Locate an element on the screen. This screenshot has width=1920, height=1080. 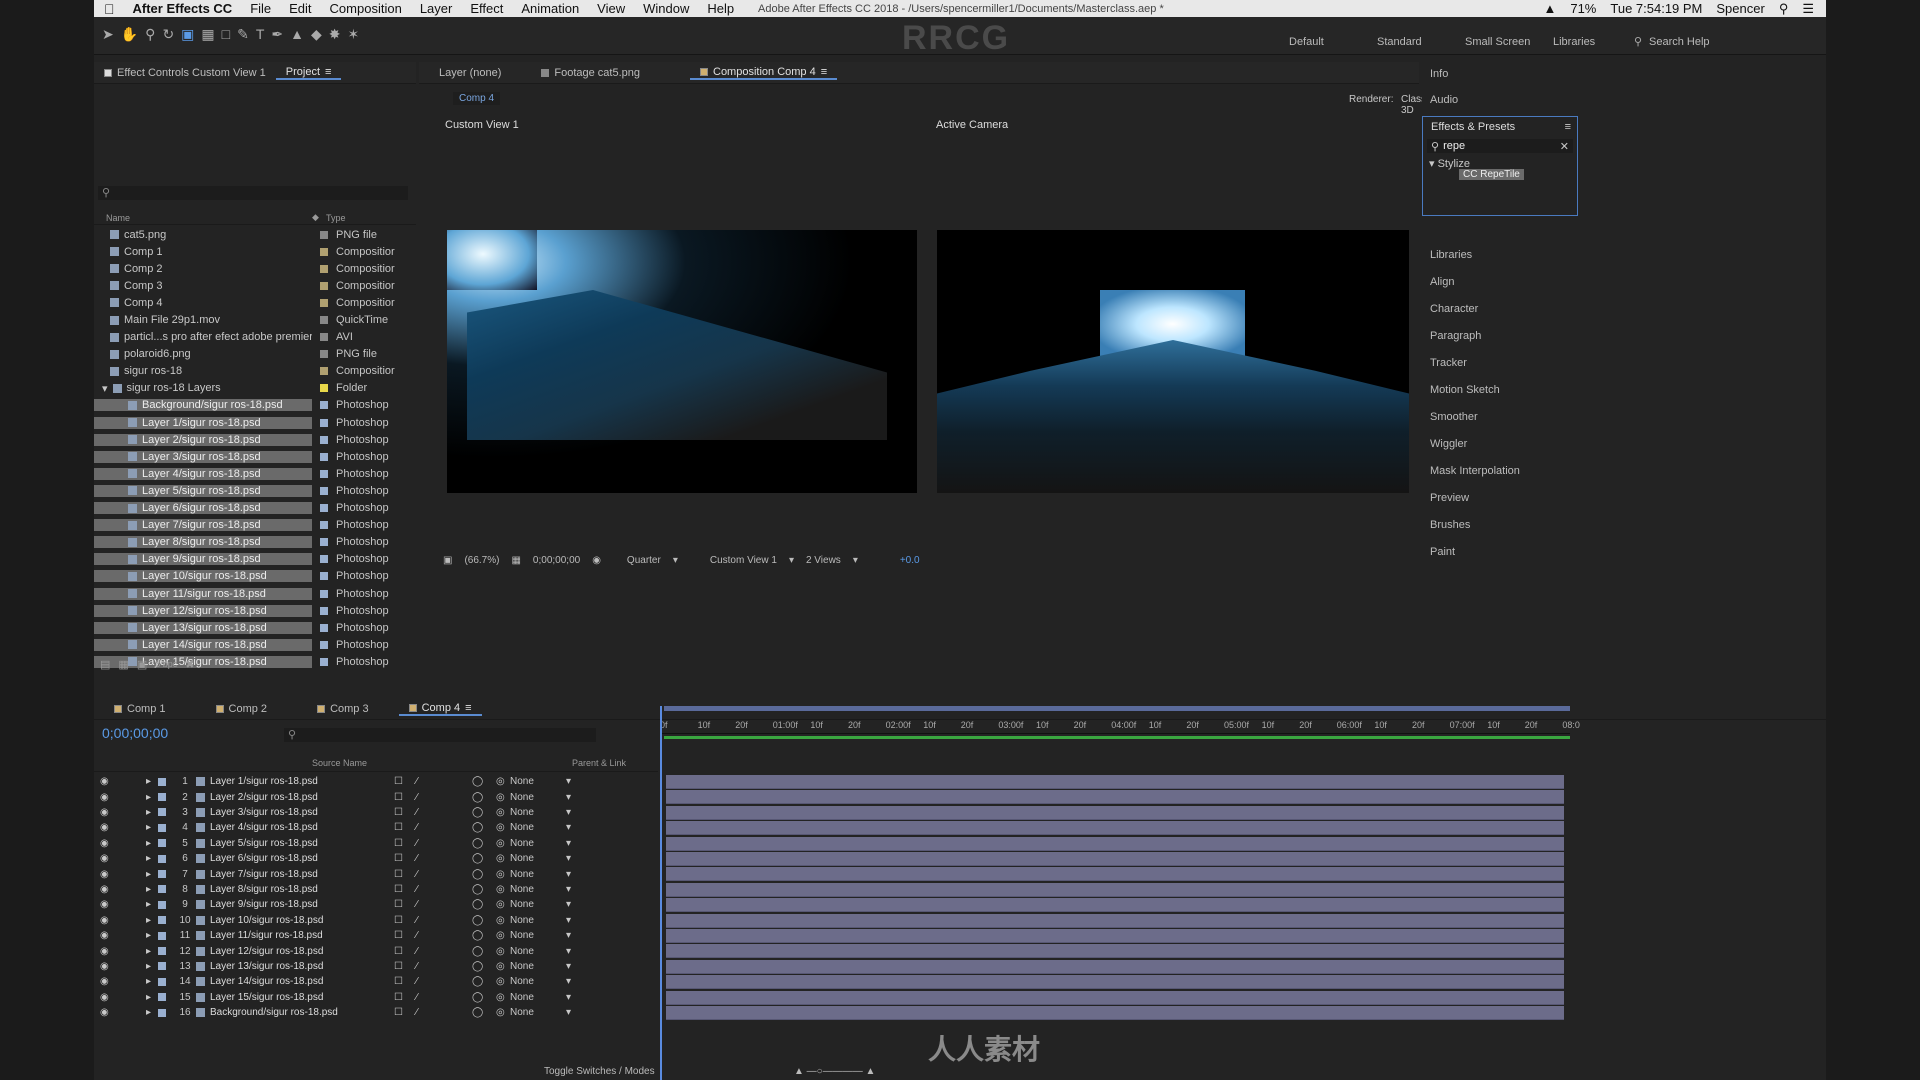
layer-row: ◉ ▸ 7 Layer 7/sigur ros-18.psd ☐ ∕ ◯ ◎ None ▾ is located at coordinates (379, 873).